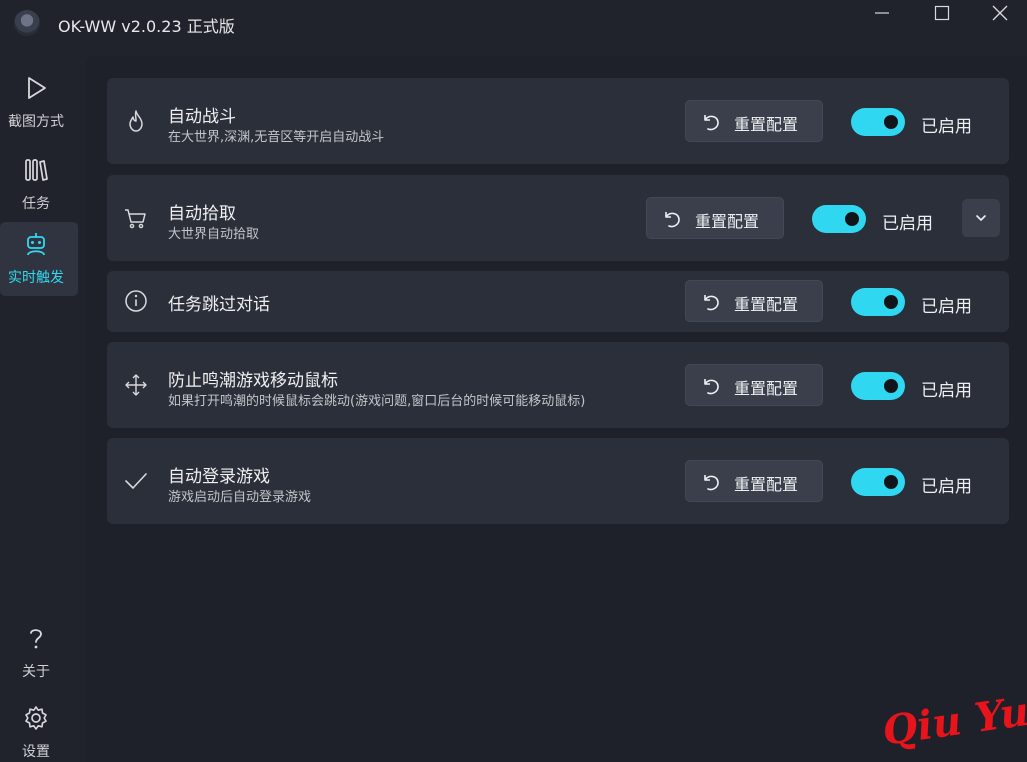 The height and width of the screenshot is (762, 1027). Describe the element at coordinates (36, 639) in the screenshot. I see `help-icon` at that location.